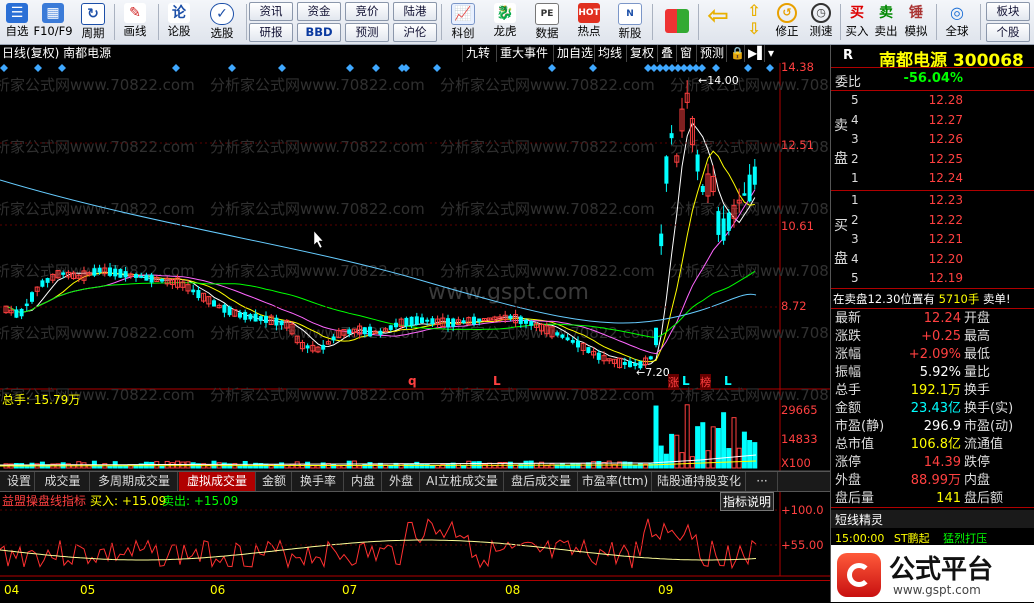 The width and height of the screenshot is (1034, 603). Describe the element at coordinates (855, 258) in the screenshot. I see `level-label: 4` at that location.